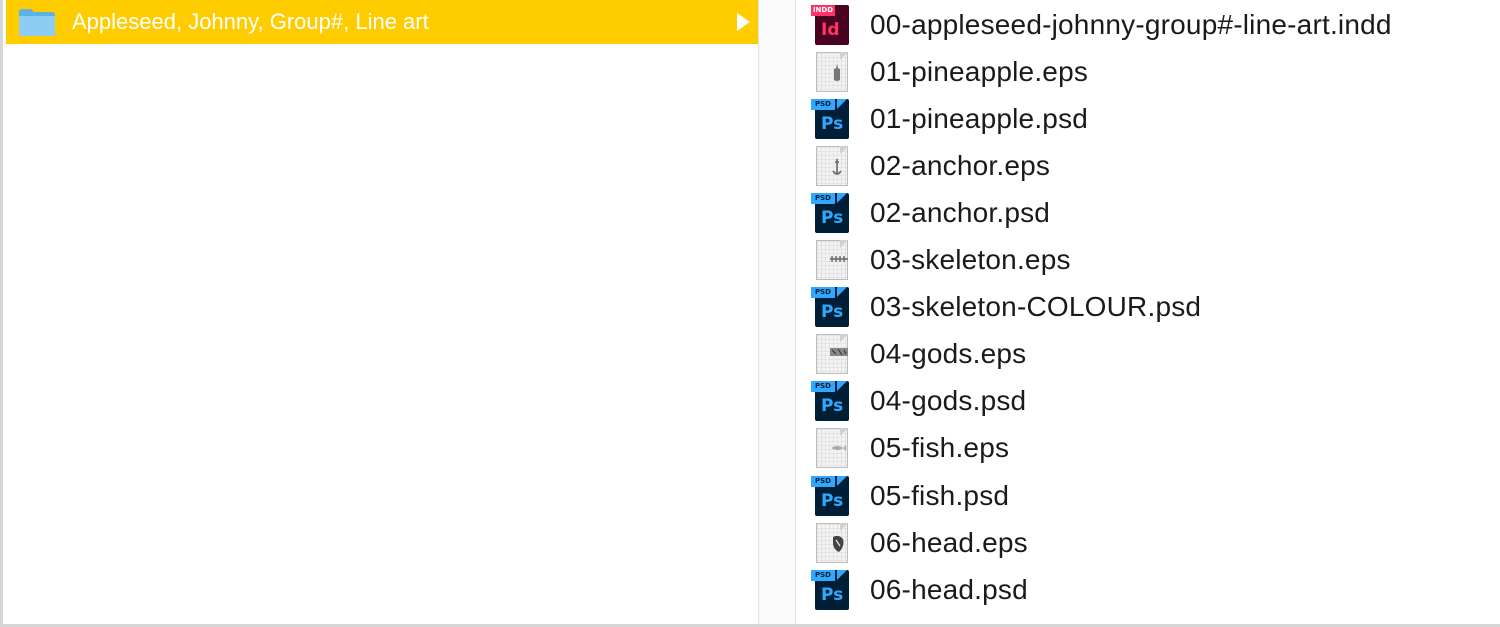 The height and width of the screenshot is (627, 1500). Describe the element at coordinates (1148, 212) in the screenshot. I see `file-row: PSD Ps 02-anchor.psd` at that location.